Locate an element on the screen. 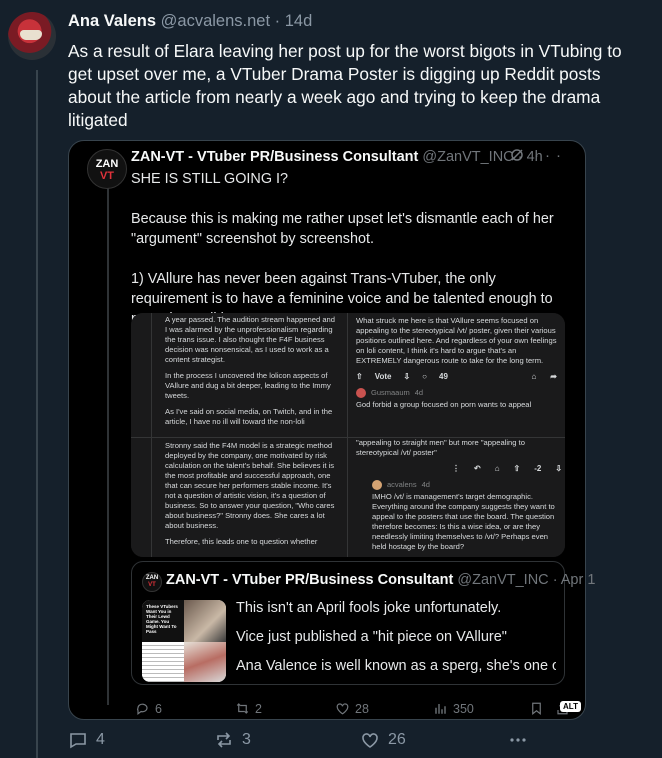 This screenshot has width=662, height=758. upvote-icon: ⇧ is located at coordinates (359, 376).